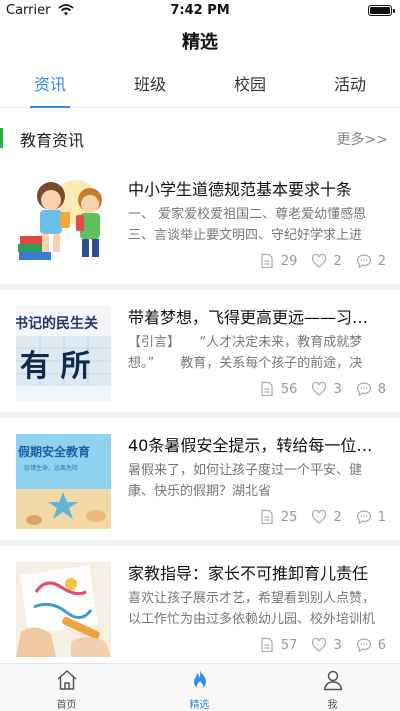 This screenshot has width=400, height=711. What do you see at coordinates (245, 353) in the screenshot?
I see `article-summary: 【引言】 “人才决定未来，教育成就梦想。” 教育，关系每个孩子的前途，决` at bounding box center [245, 353].